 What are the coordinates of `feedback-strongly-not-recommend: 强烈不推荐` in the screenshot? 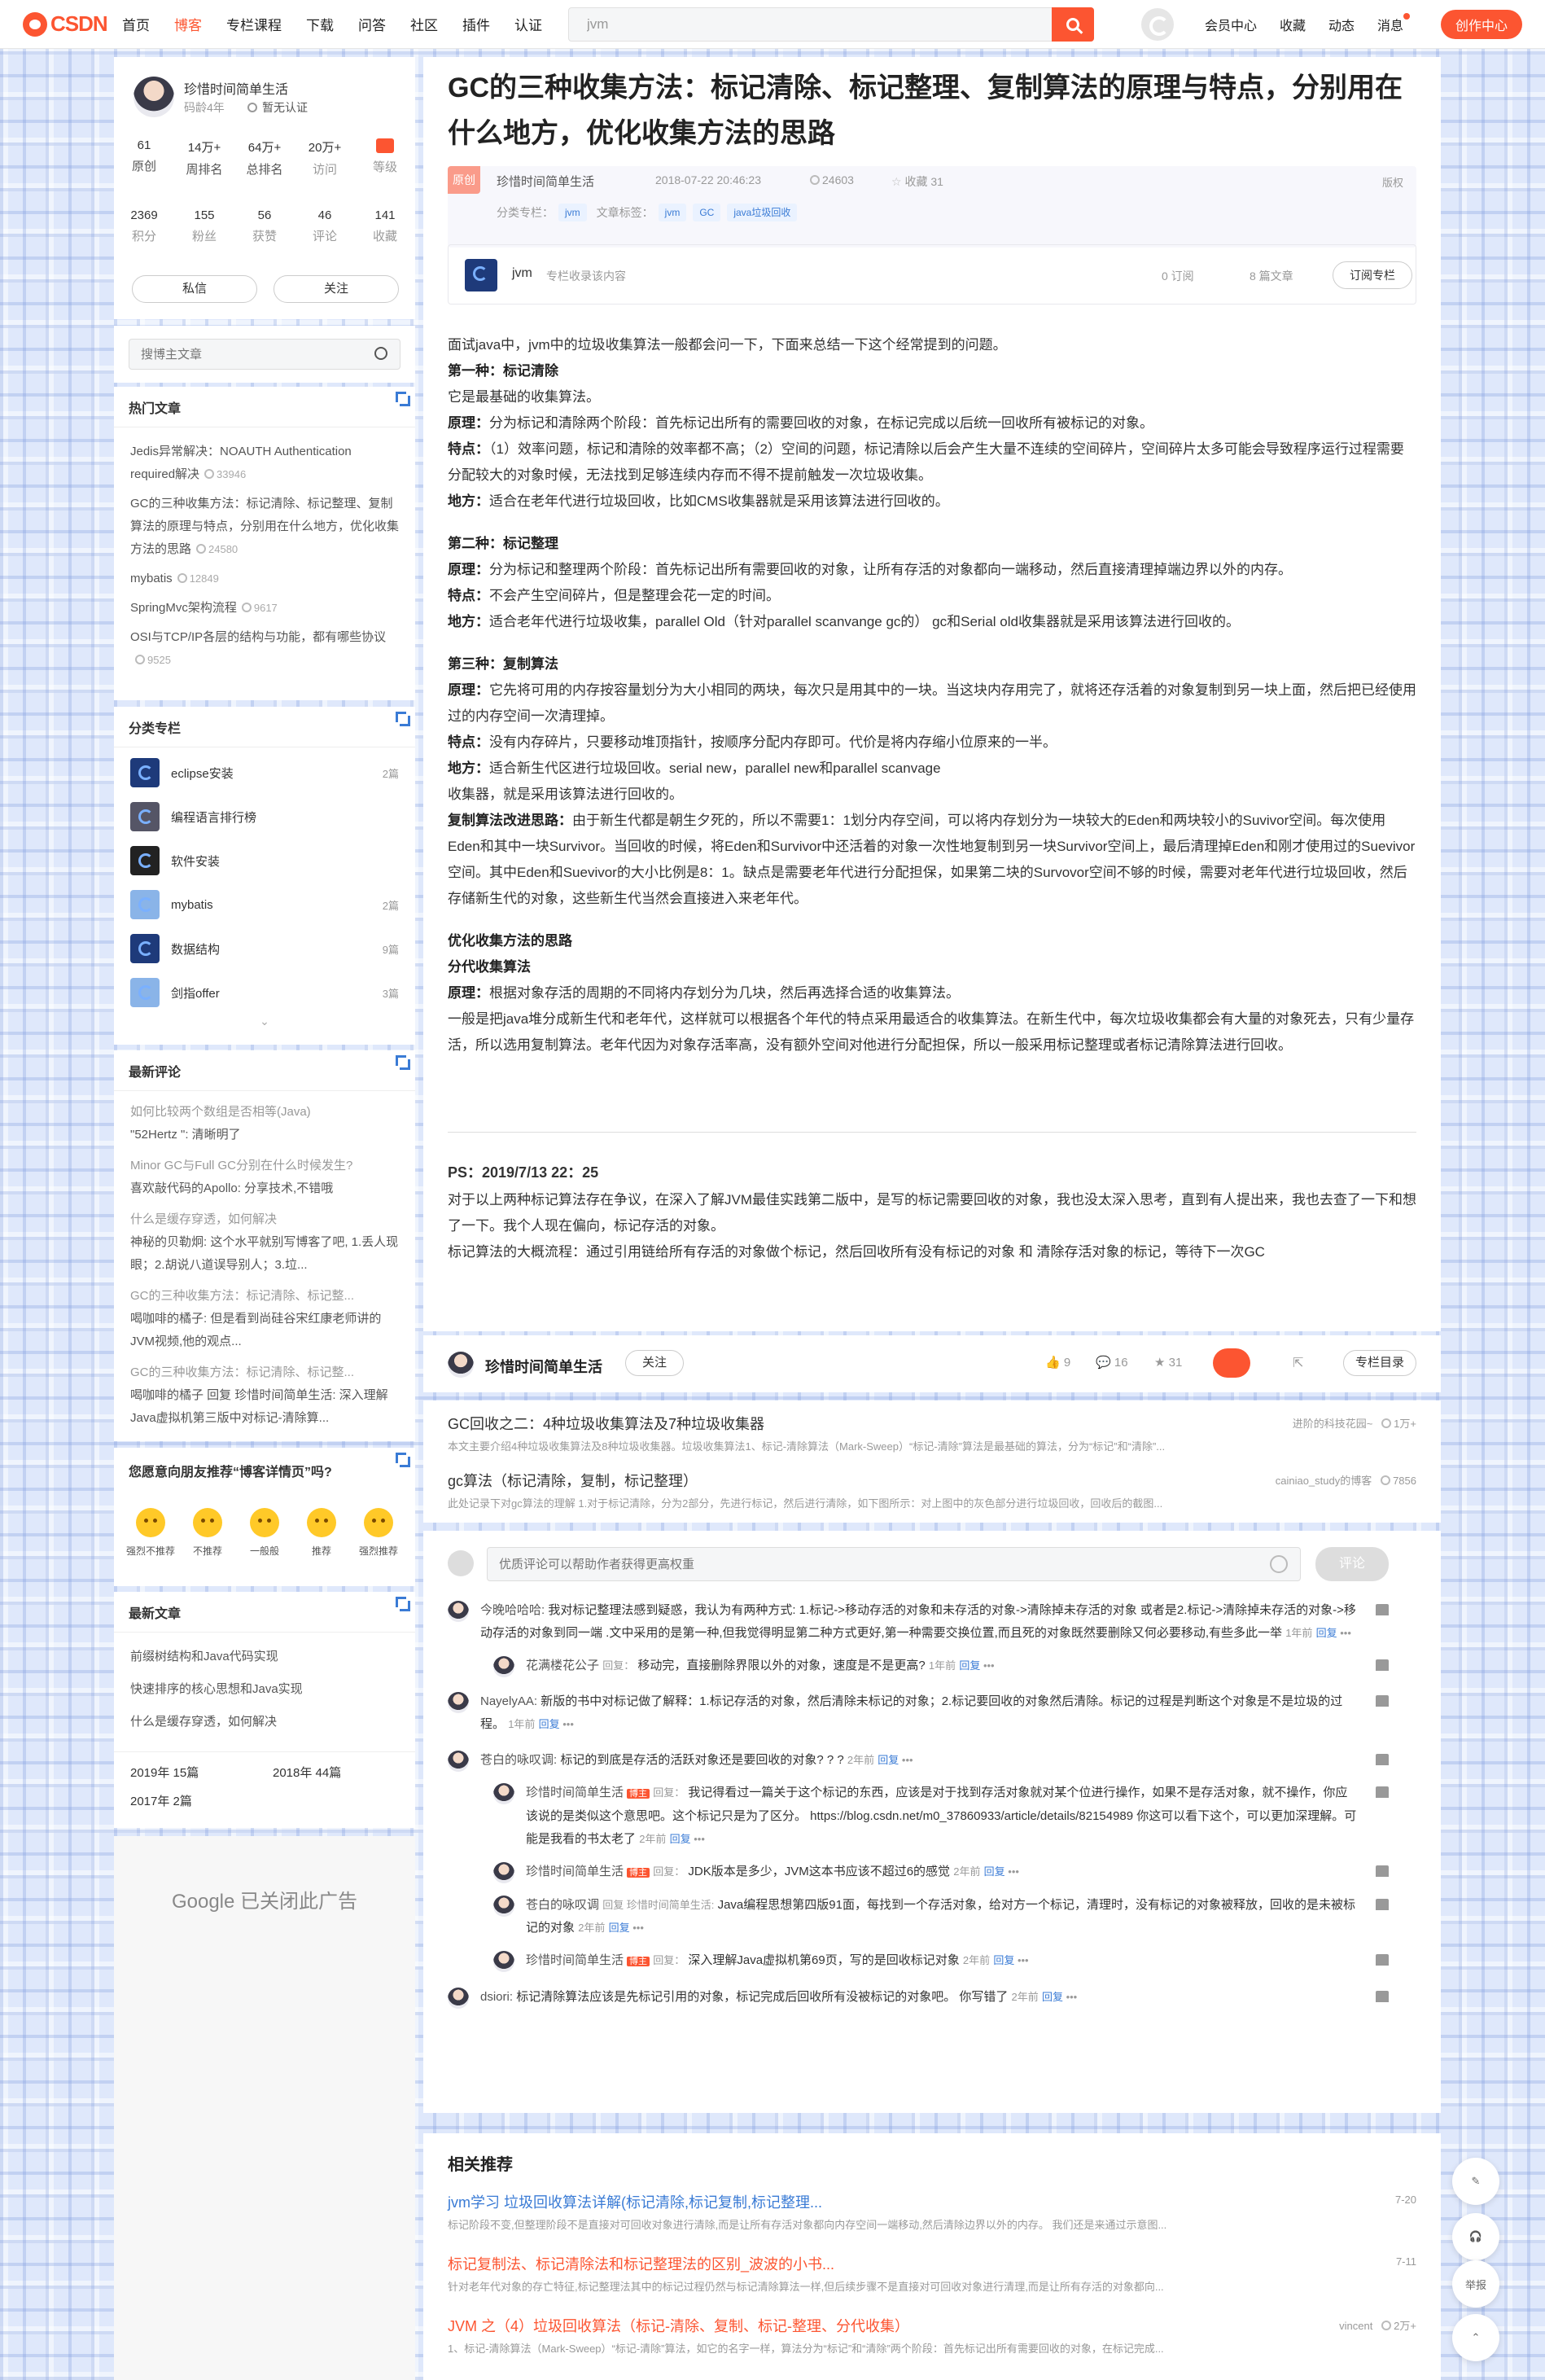 It's located at (150, 1533).